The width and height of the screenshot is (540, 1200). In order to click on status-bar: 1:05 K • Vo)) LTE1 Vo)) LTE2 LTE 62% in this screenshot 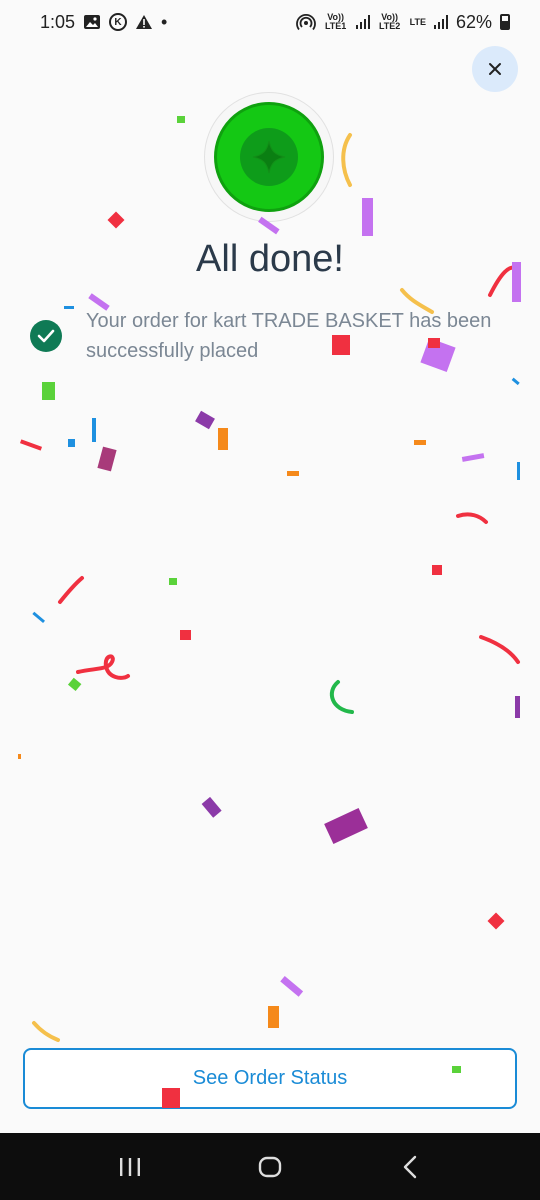, I will do `click(270, 22)`.